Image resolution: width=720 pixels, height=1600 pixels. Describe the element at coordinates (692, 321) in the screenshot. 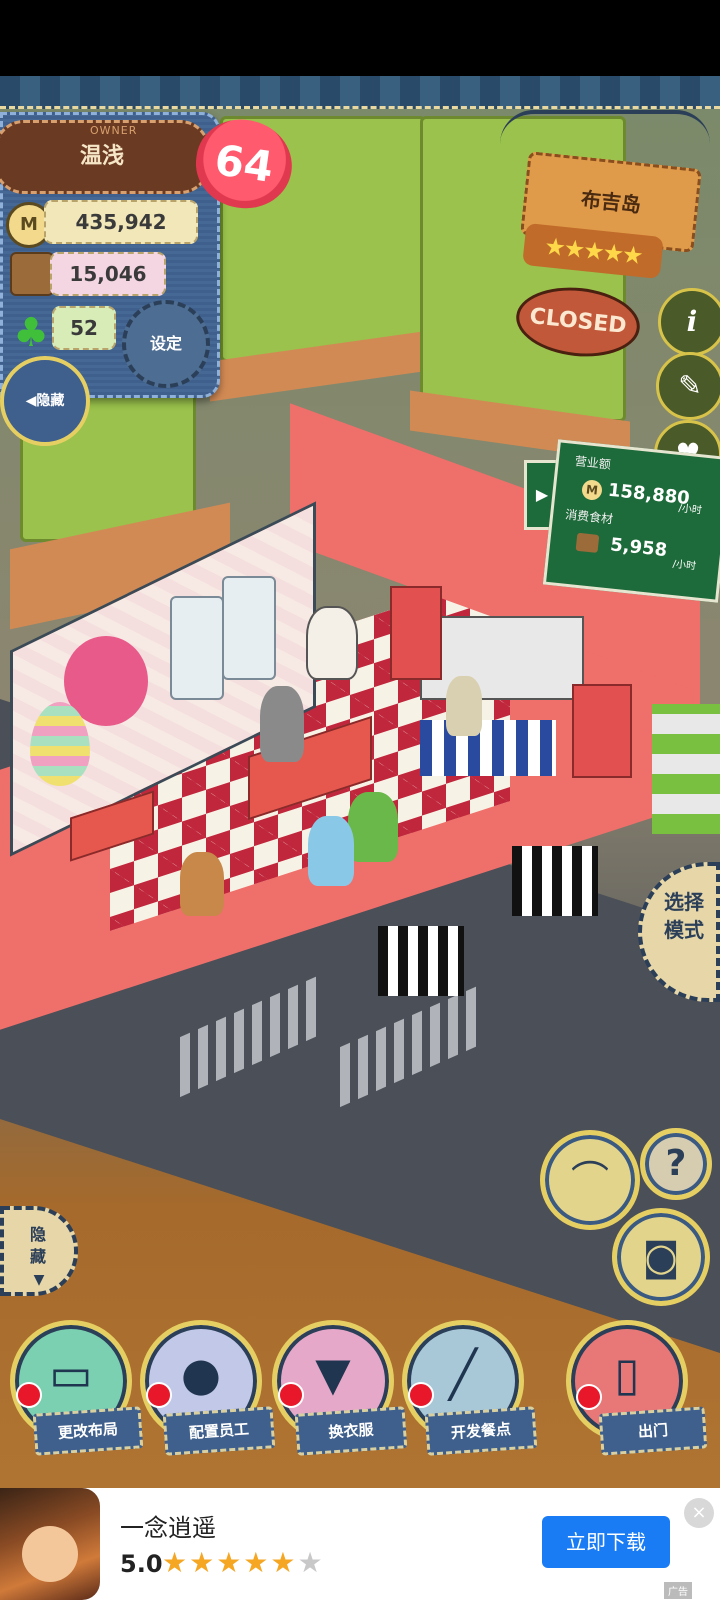

I see `info-icon: i` at that location.